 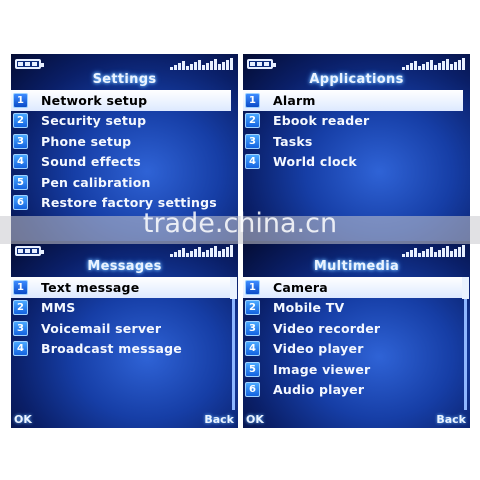 What do you see at coordinates (252, 141) in the screenshot?
I see `item-number-badge: 3` at bounding box center [252, 141].